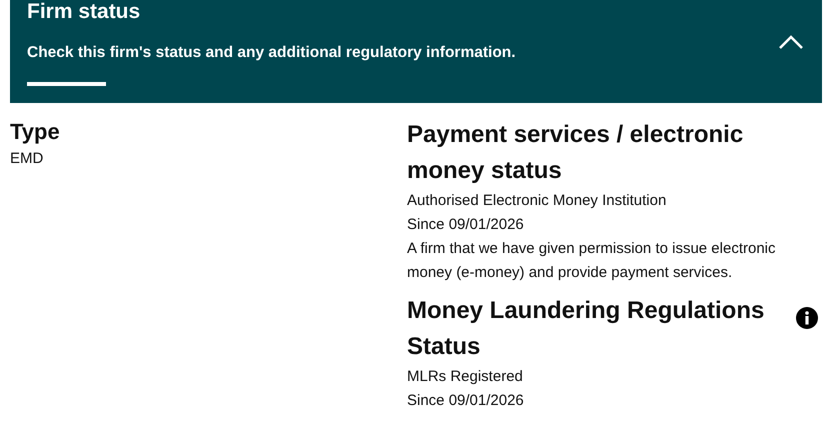 Image resolution: width=835 pixels, height=439 pixels. I want to click on panel-title: Firm status, so click(84, 12).